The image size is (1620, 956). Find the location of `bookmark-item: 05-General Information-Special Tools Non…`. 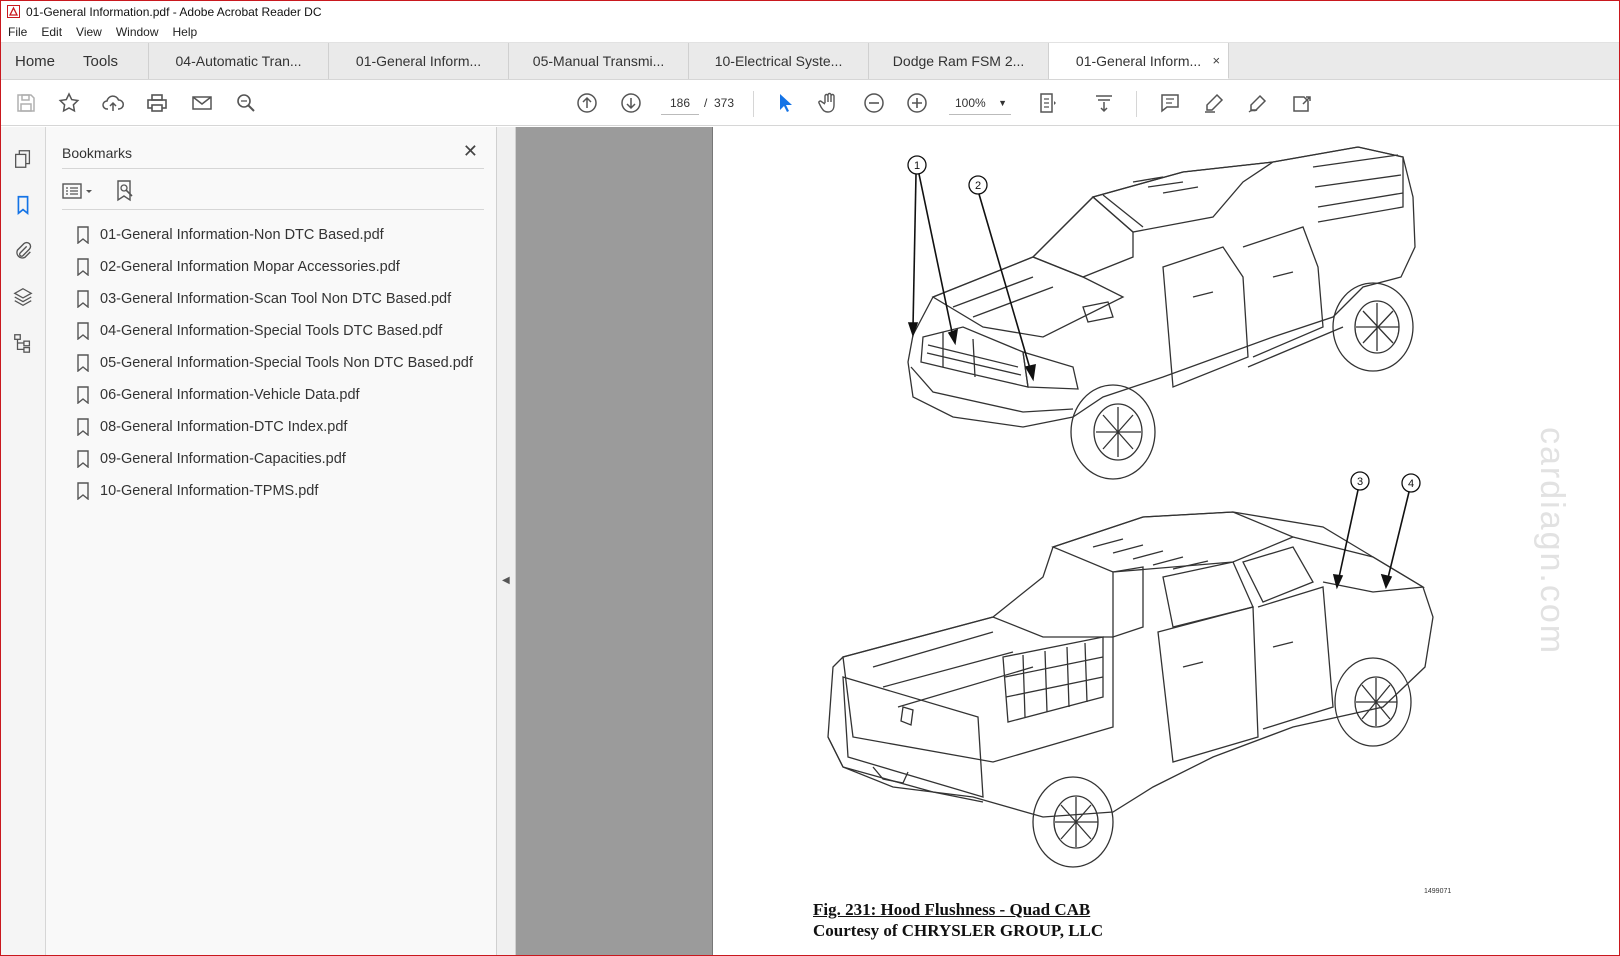

bookmark-item: 05-General Information-Special Tools Non… is located at coordinates (274, 363).